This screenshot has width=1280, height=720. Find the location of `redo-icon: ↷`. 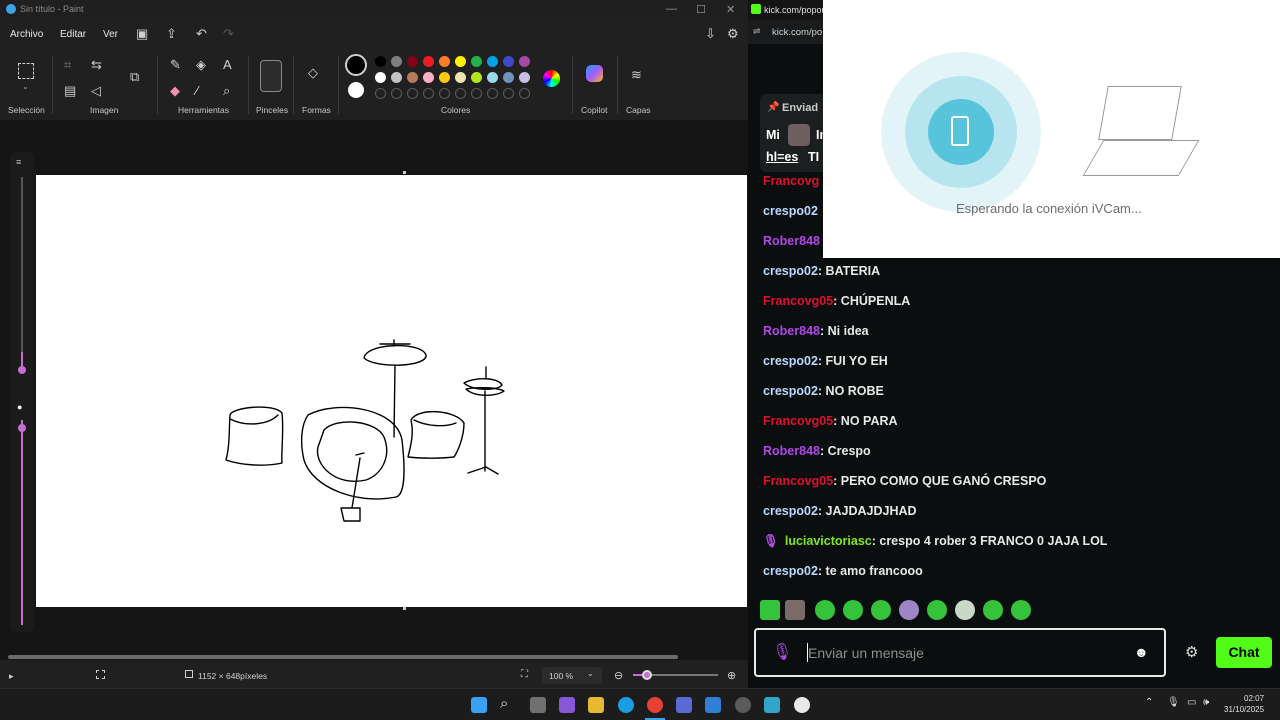

redo-icon: ↷ is located at coordinates (228, 33).